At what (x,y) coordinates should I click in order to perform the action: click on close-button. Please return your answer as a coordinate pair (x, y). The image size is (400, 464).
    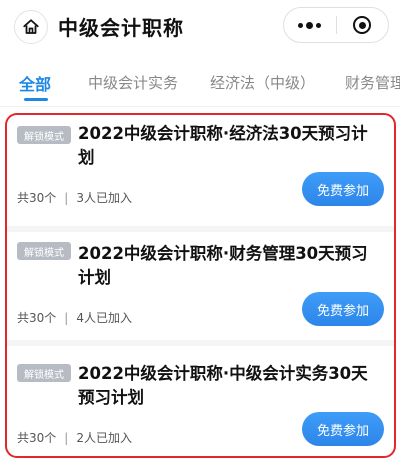
    Looking at the image, I should click on (362, 25).